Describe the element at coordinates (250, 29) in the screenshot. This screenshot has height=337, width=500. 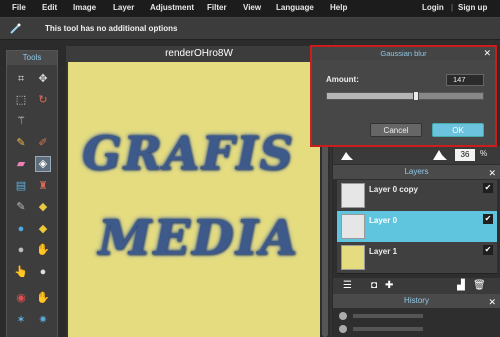
I see `tool-options-bar: This tool has no additional options` at that location.